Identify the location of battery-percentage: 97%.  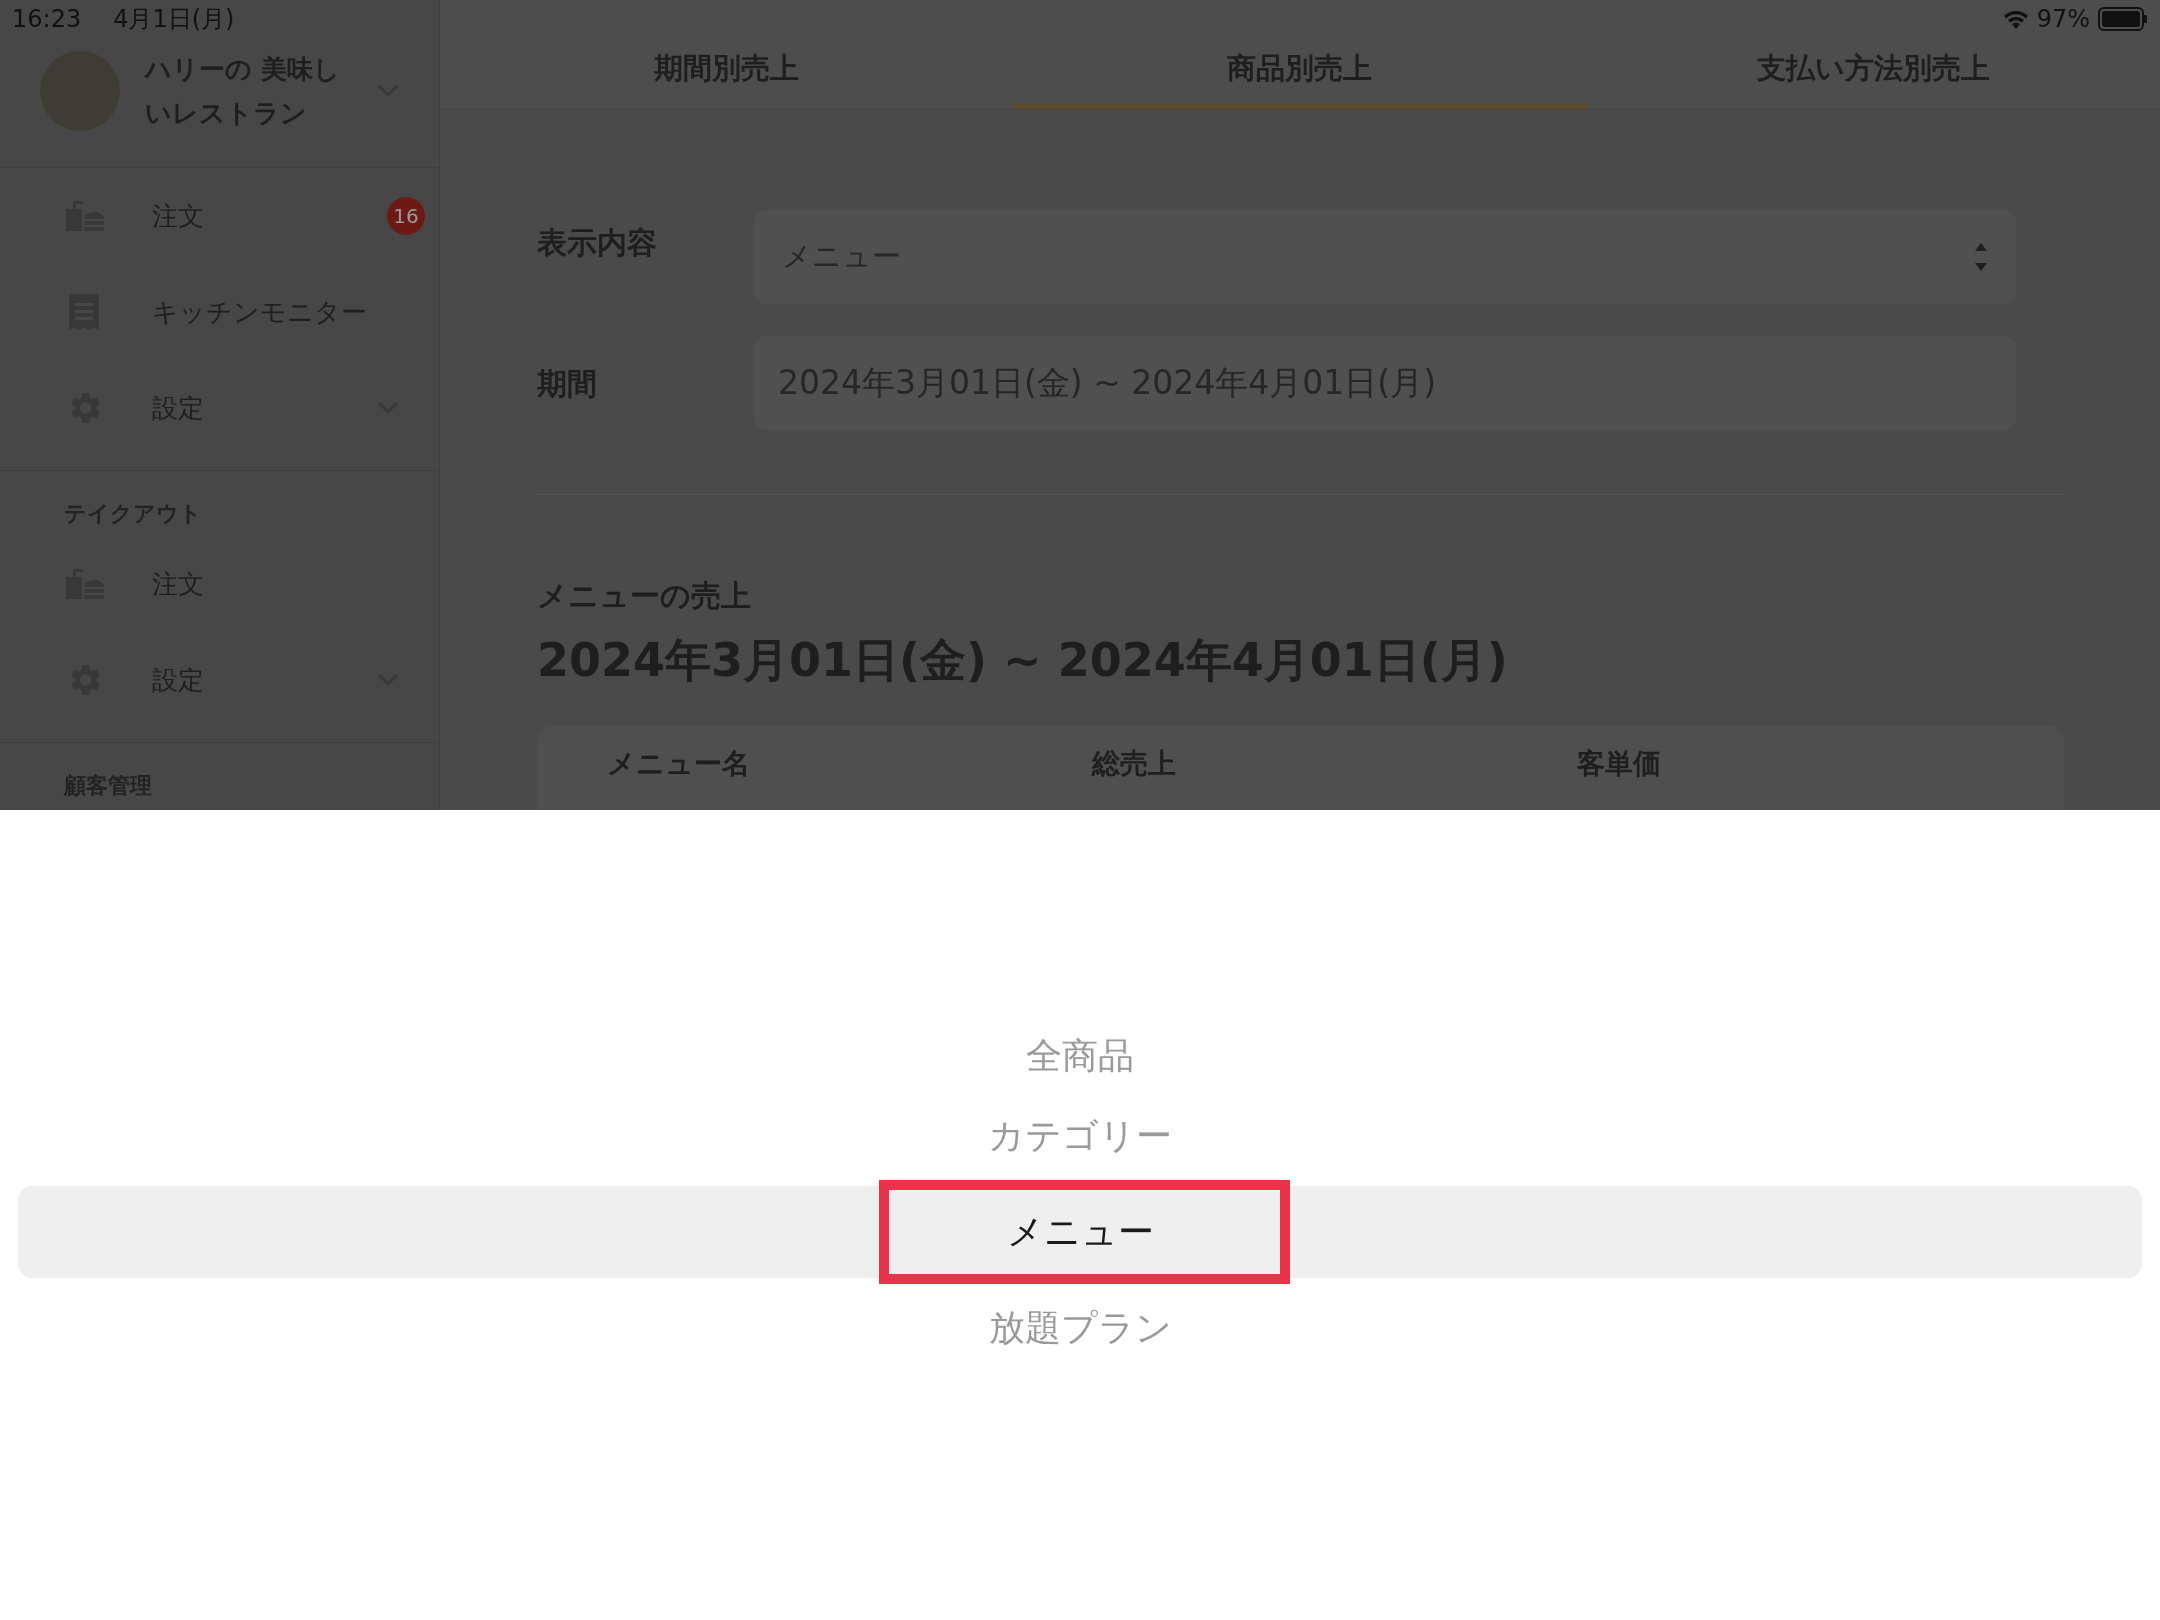
(2063, 19).